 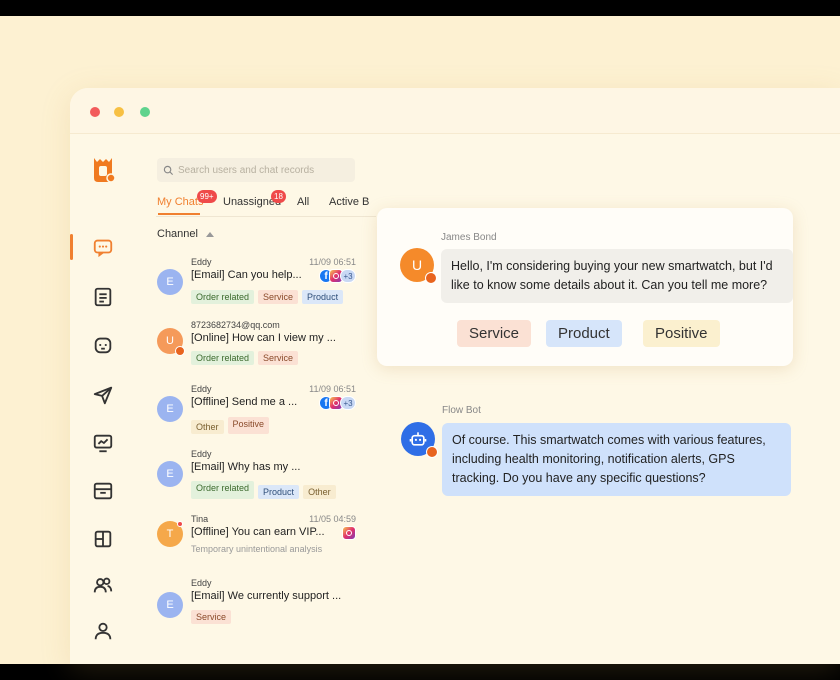 What do you see at coordinates (303, 202) in the screenshot?
I see `tab-all: All` at bounding box center [303, 202].